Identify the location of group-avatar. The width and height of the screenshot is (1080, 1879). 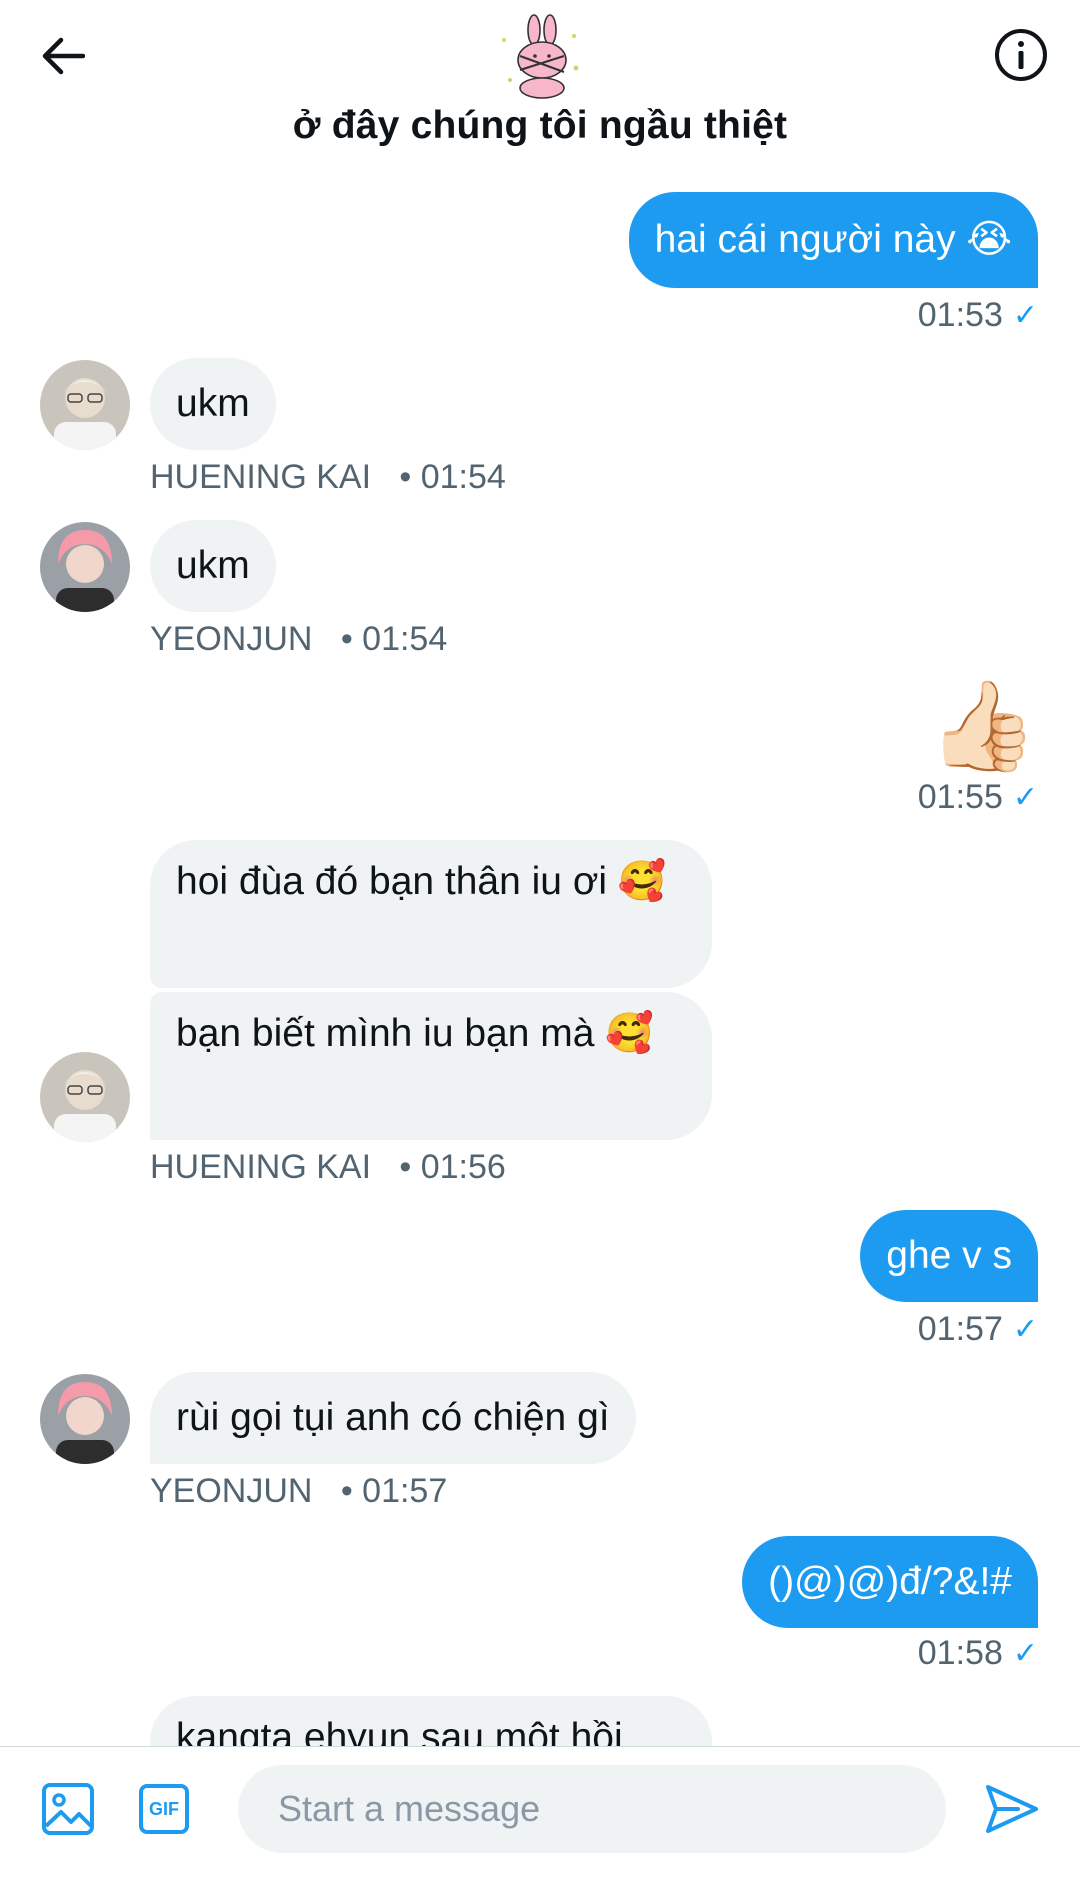
(540, 56).